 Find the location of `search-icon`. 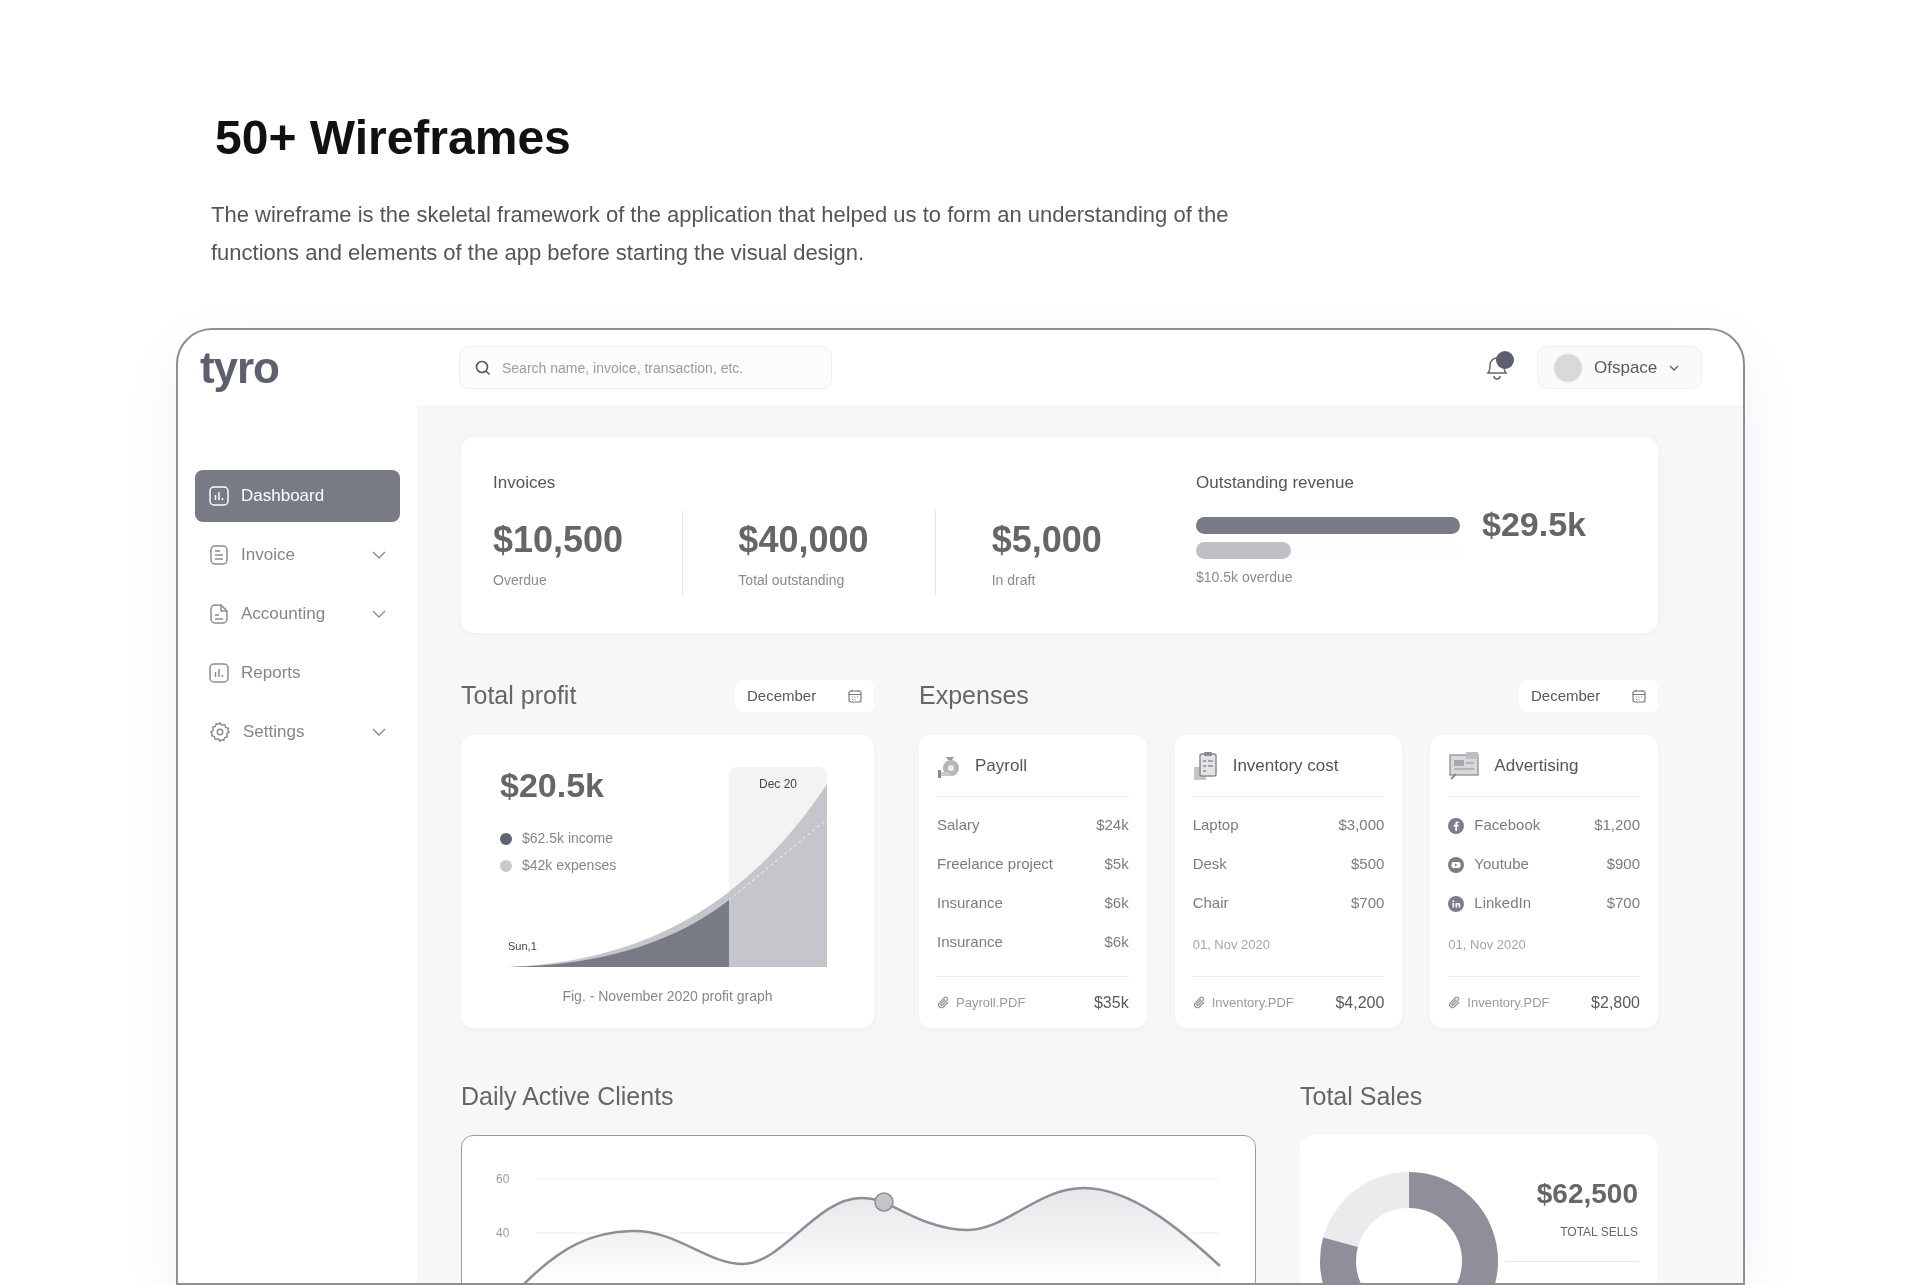

search-icon is located at coordinates (483, 368).